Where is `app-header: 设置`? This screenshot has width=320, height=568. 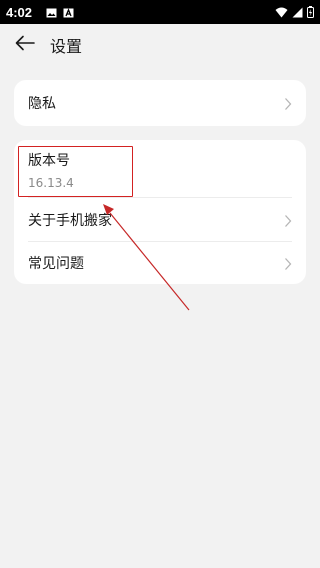
app-header: 设置 is located at coordinates (160, 45).